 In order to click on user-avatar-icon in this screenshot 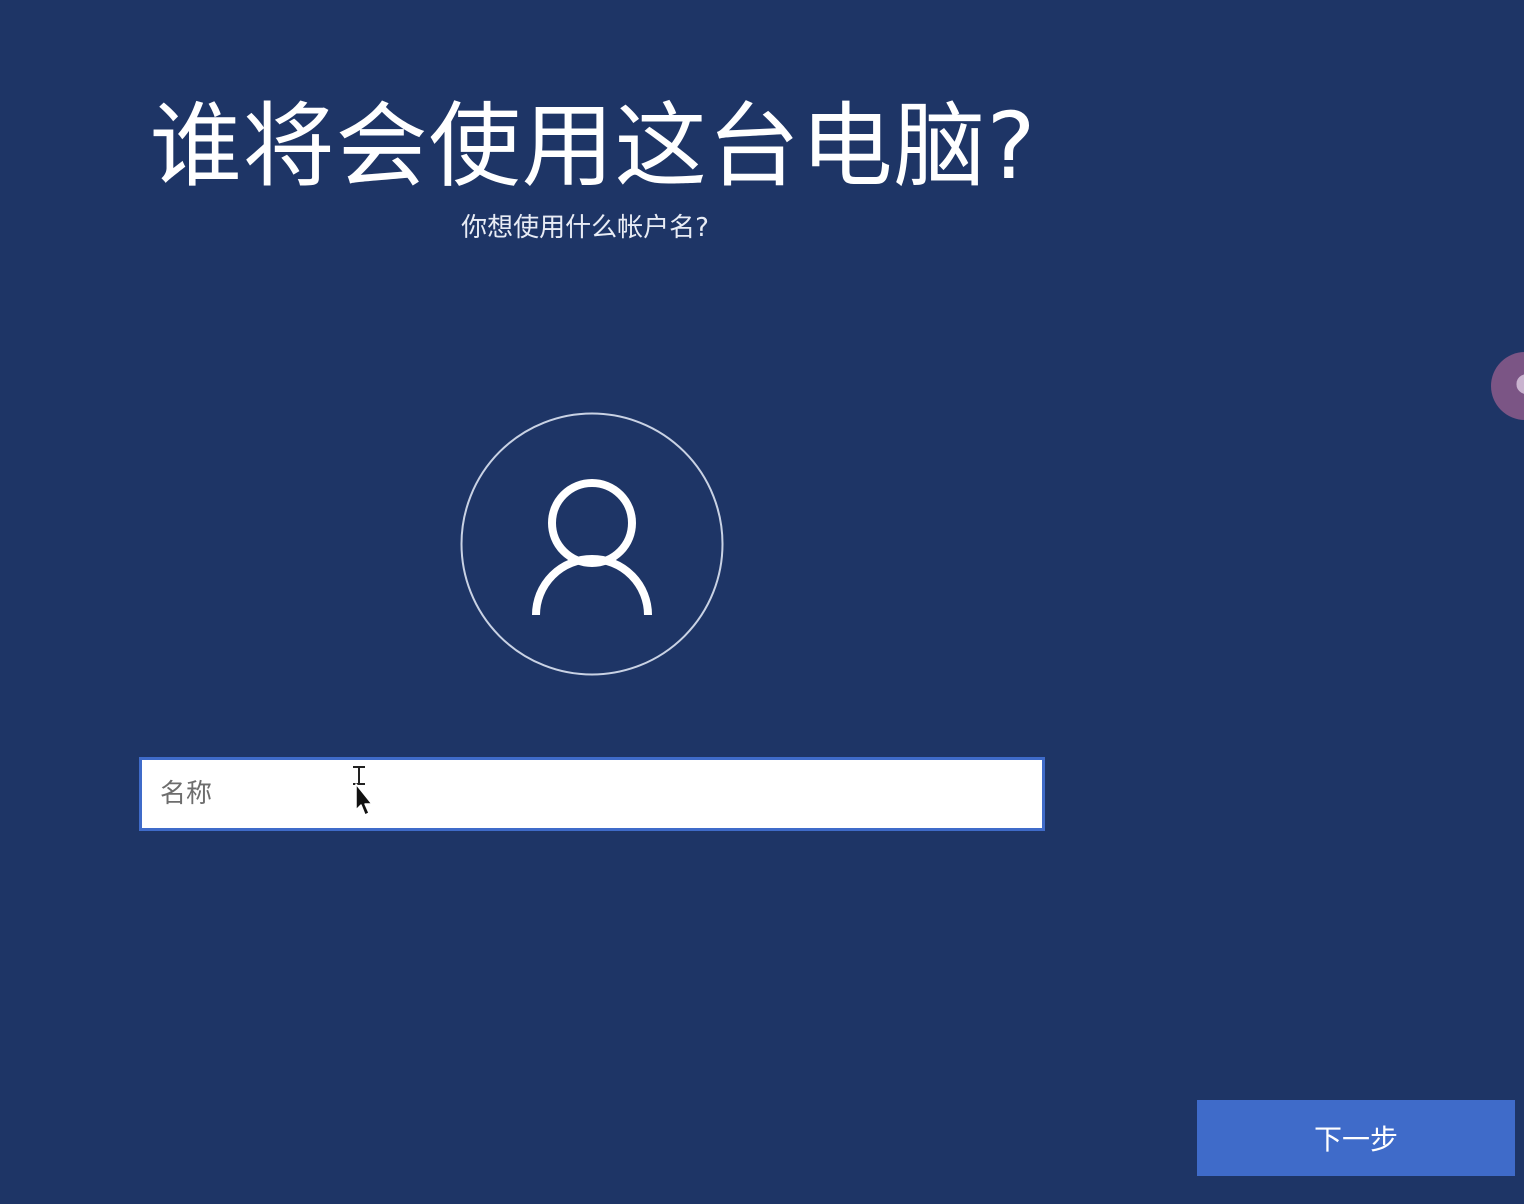, I will do `click(592, 544)`.